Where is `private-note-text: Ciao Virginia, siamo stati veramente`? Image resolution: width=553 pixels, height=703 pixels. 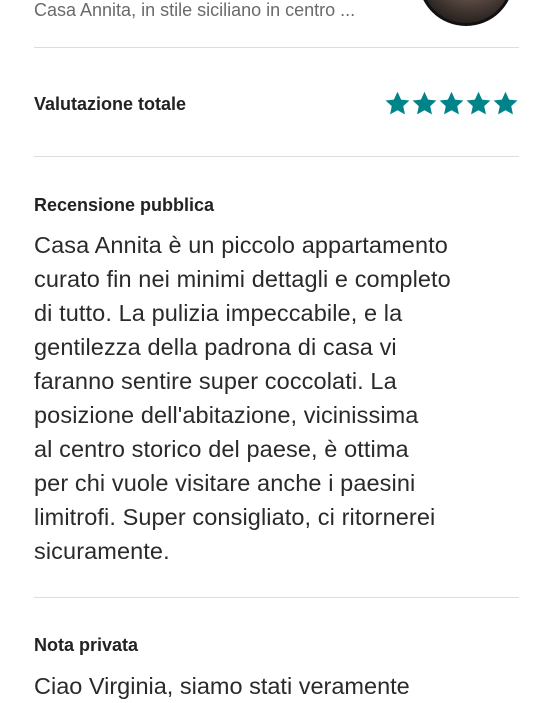 private-note-text: Ciao Virginia, siamo stati veramente is located at coordinates (222, 686).